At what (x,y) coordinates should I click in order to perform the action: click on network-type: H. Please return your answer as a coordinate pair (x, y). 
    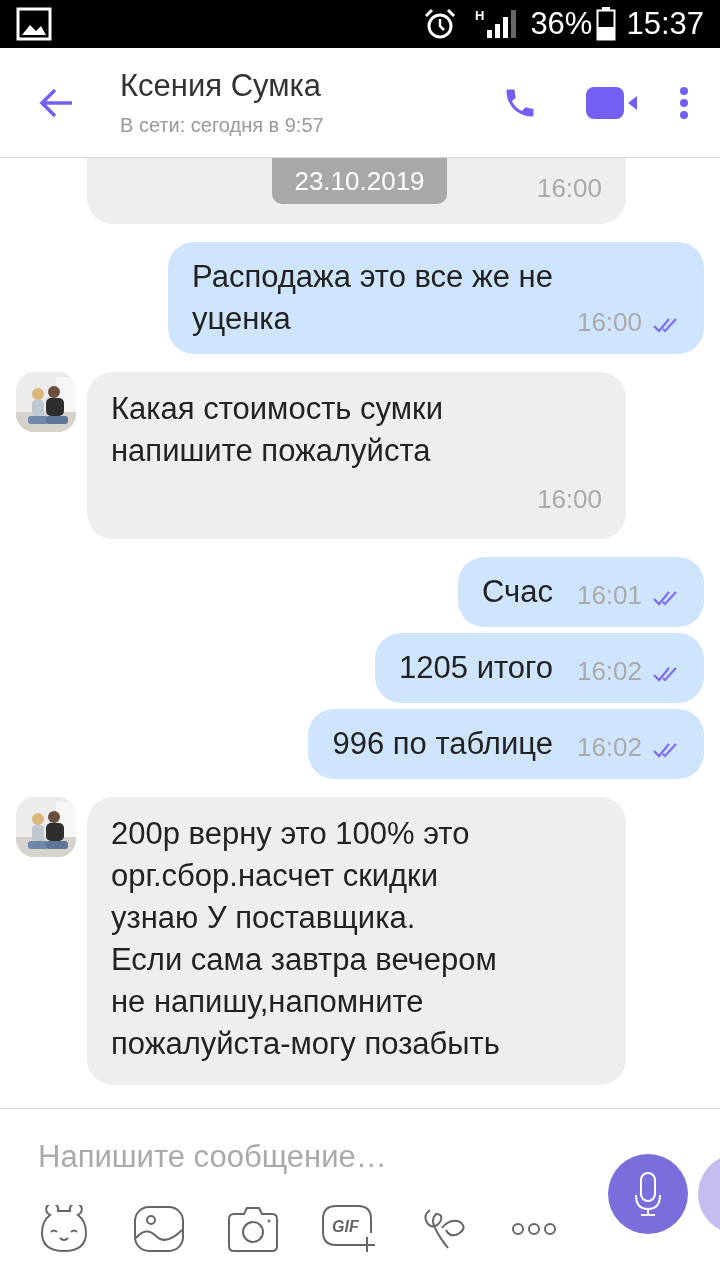
    Looking at the image, I should click on (480, 16).